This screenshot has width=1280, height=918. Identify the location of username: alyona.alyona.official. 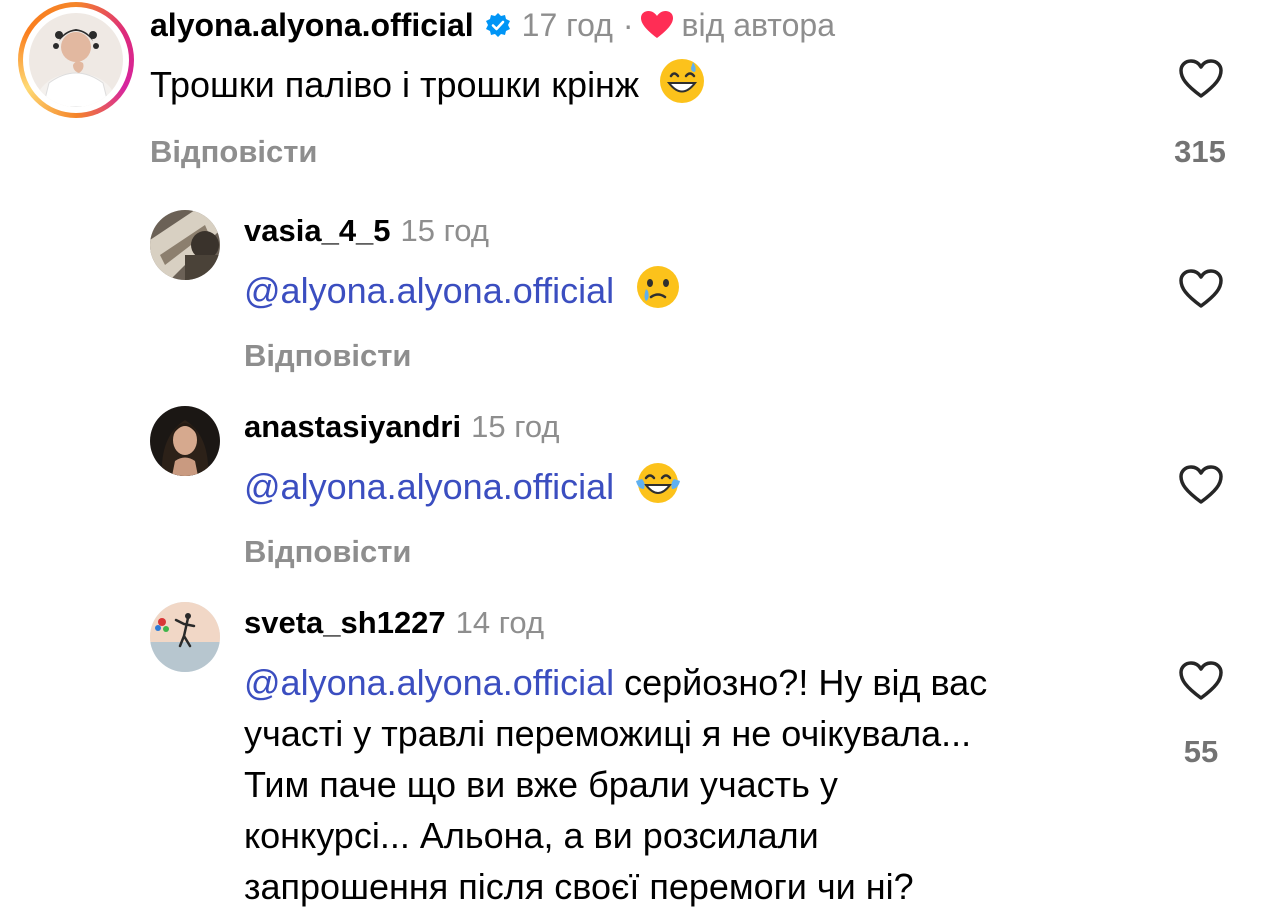
(312, 25).